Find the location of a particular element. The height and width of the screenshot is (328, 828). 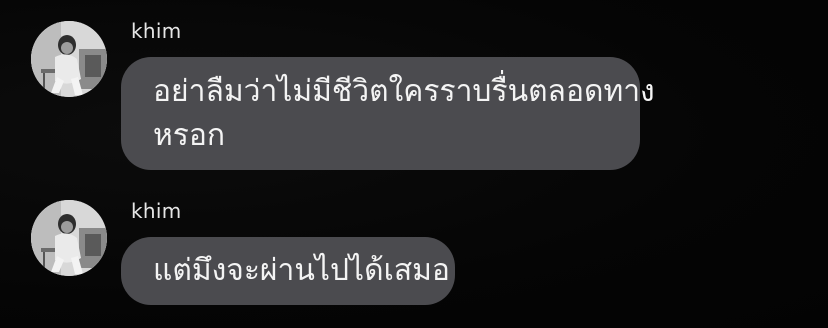

message-text-line: แต่มึงจะผ่านไปได้เสมอ is located at coordinates (301, 270).